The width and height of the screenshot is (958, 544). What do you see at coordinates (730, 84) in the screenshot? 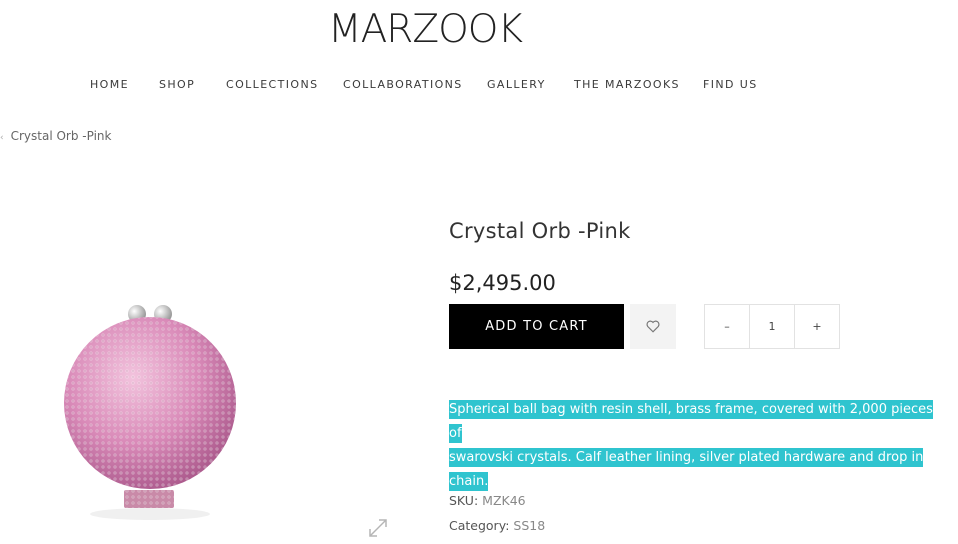
I see `nav-item-find-us: FIND US` at bounding box center [730, 84].